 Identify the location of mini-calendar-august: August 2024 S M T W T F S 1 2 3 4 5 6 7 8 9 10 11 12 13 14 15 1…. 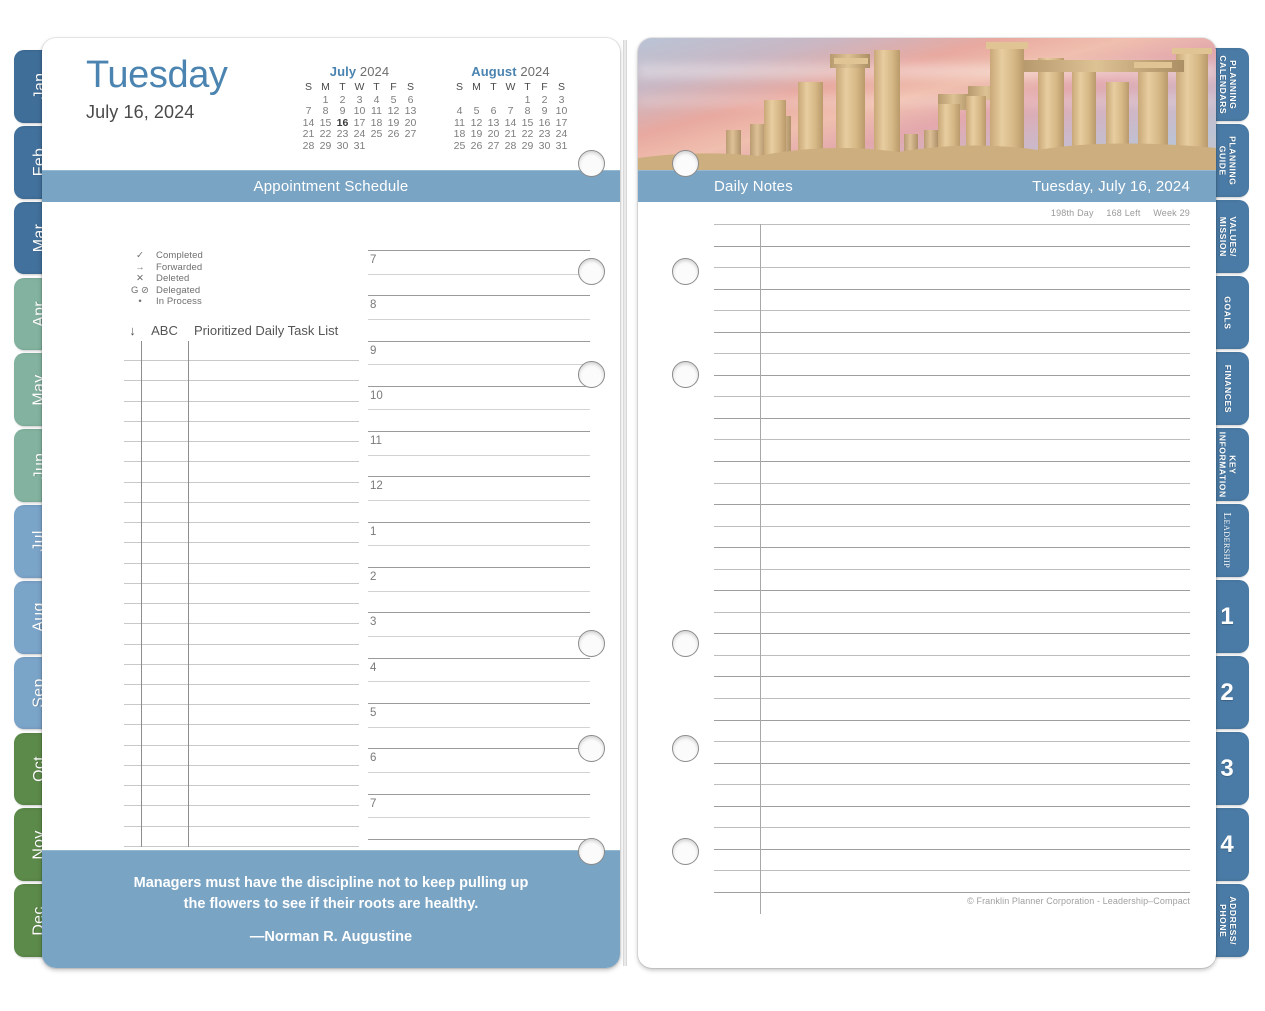
(510, 108).